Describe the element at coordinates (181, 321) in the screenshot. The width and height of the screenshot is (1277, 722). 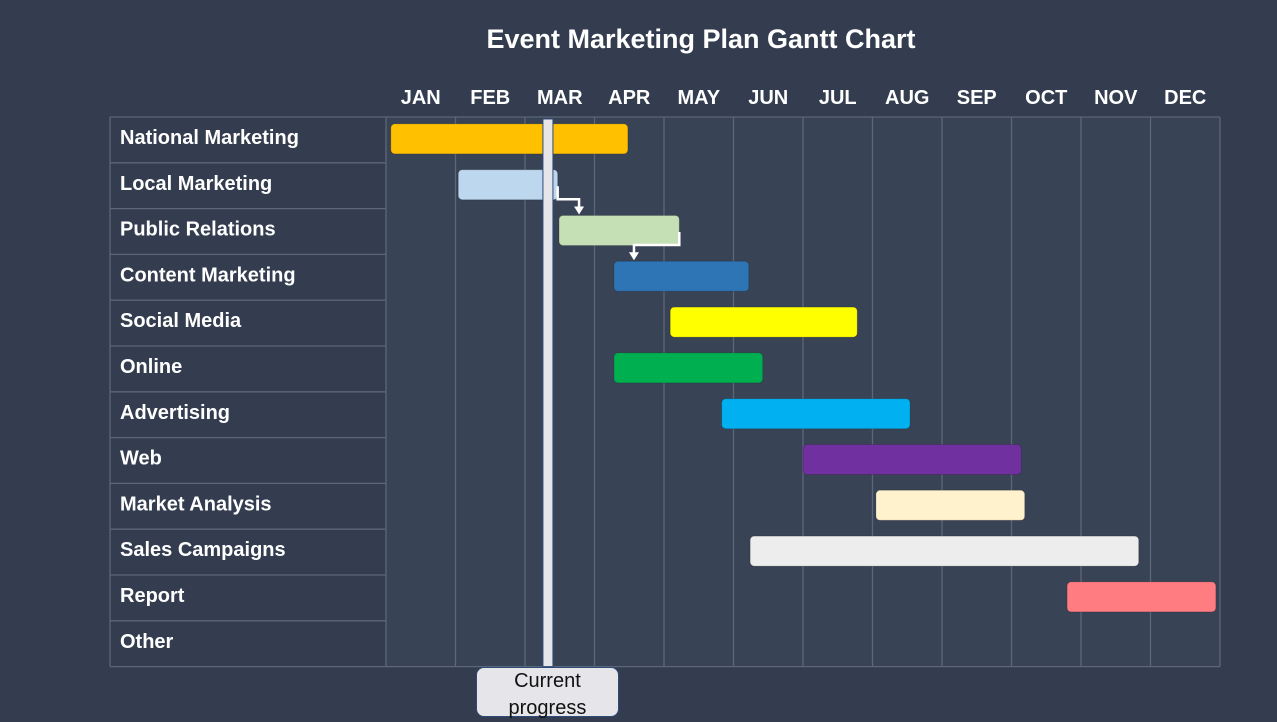
I see `task-label: Social Media` at that location.